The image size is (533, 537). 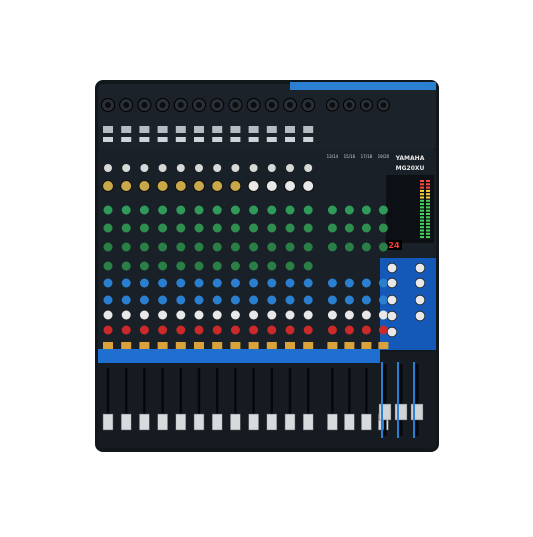 What do you see at coordinates (383, 228) in the screenshot?
I see `stereo-eq-mid-knob` at bounding box center [383, 228].